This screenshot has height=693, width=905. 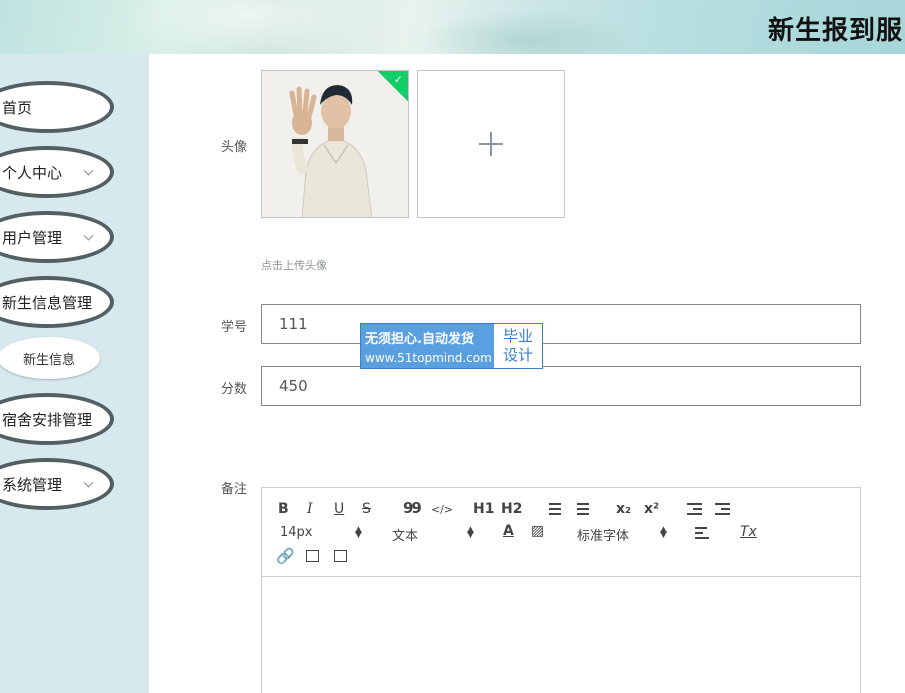 What do you see at coordinates (537, 531) in the screenshot?
I see `background-color-icon: ▨` at bounding box center [537, 531].